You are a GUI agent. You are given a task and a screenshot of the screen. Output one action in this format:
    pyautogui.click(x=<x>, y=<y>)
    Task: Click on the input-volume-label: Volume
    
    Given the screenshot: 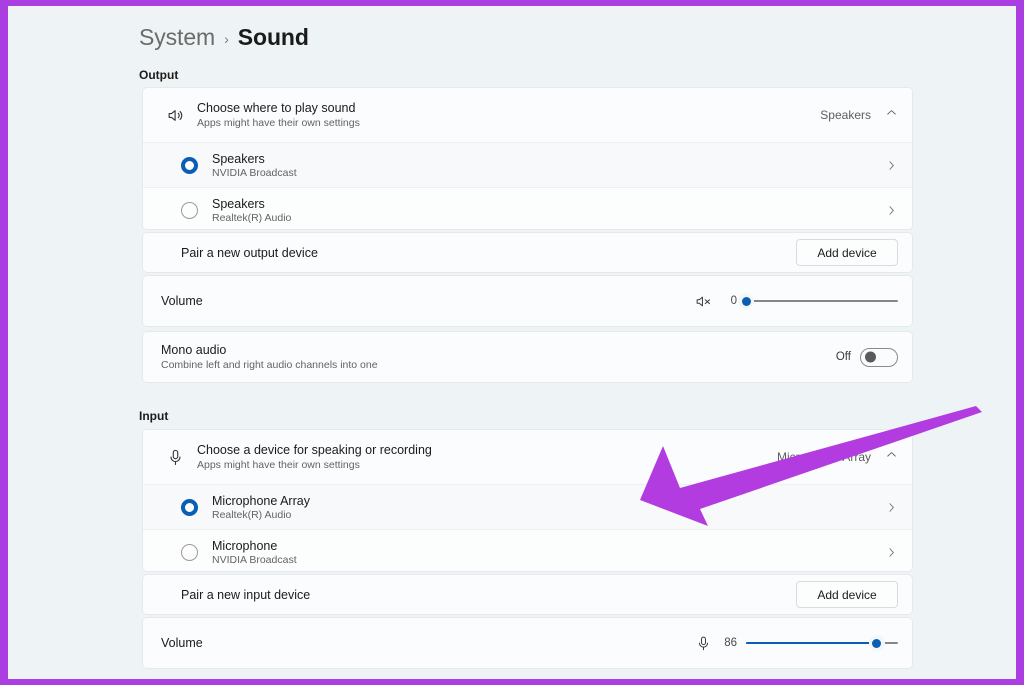 What is the action you would take?
    pyautogui.click(x=182, y=643)
    